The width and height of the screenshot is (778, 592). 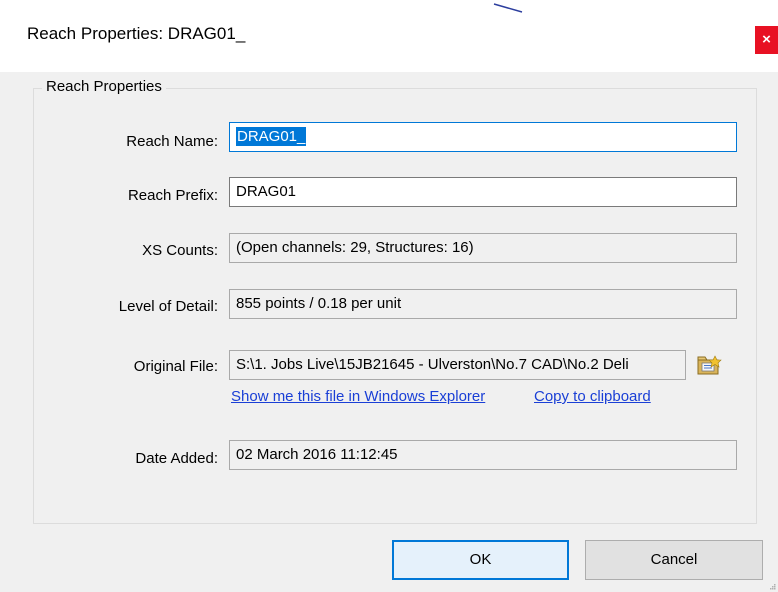 I want to click on resize-grip-icon, so click(x=772, y=586).